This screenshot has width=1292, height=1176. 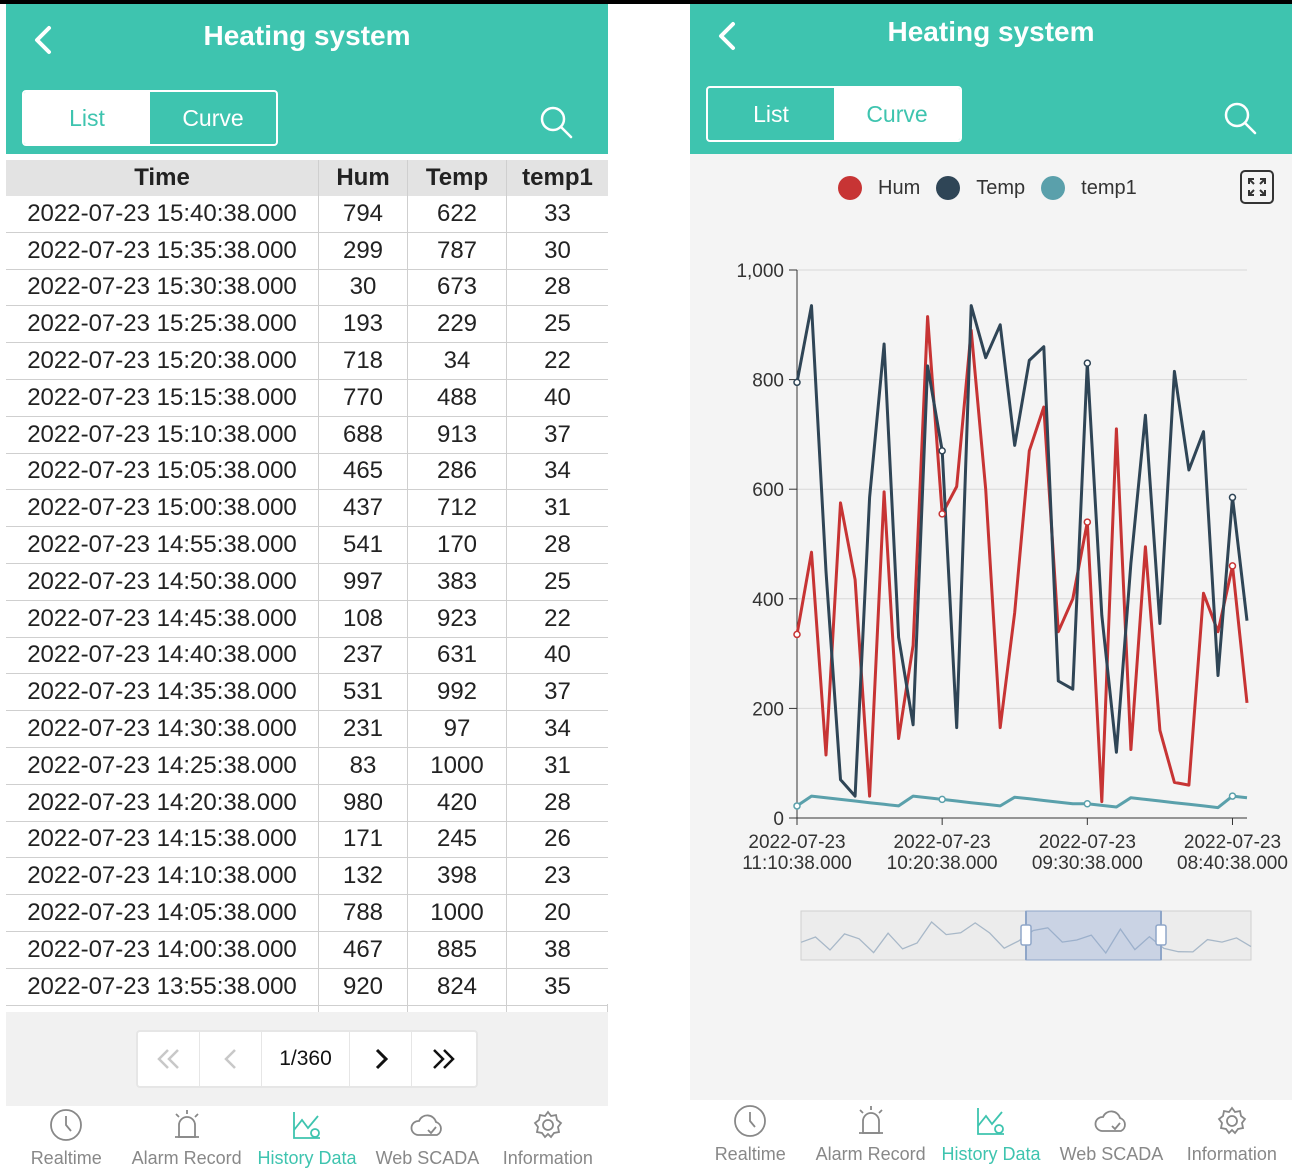 I want to click on y-tick-label: 200, so click(x=768, y=709).